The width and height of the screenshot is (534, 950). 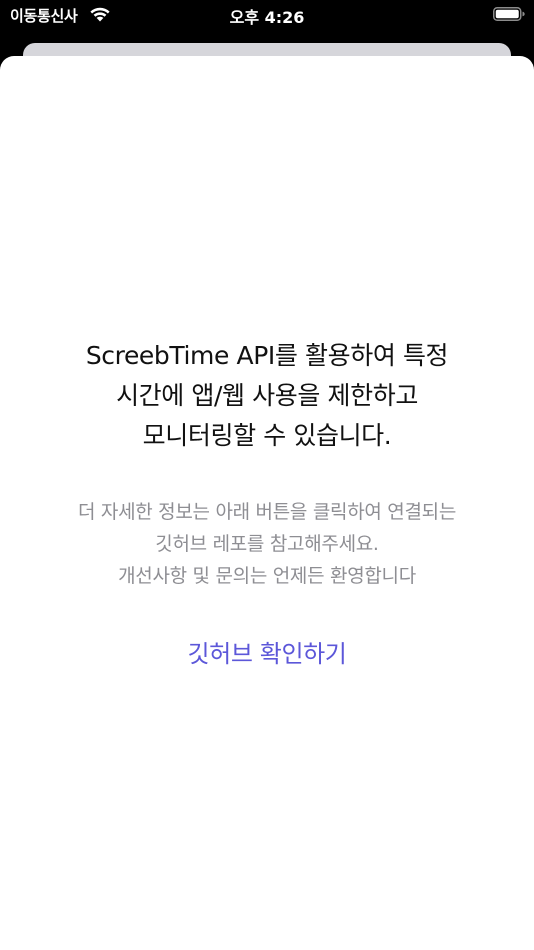 What do you see at coordinates (267, 17) in the screenshot?
I see `status-time: 오후 4:26` at bounding box center [267, 17].